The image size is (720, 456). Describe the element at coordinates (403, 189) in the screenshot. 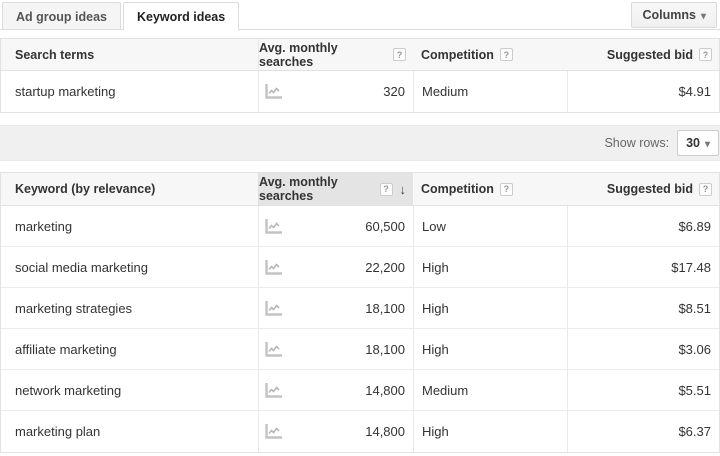

I see `sort-descending-icon: ↓` at that location.